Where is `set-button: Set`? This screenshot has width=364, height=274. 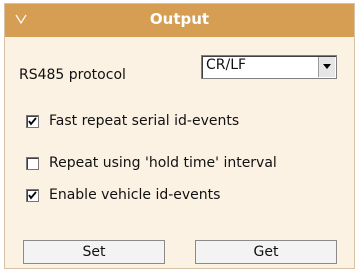 set-button: Set is located at coordinates (94, 252).